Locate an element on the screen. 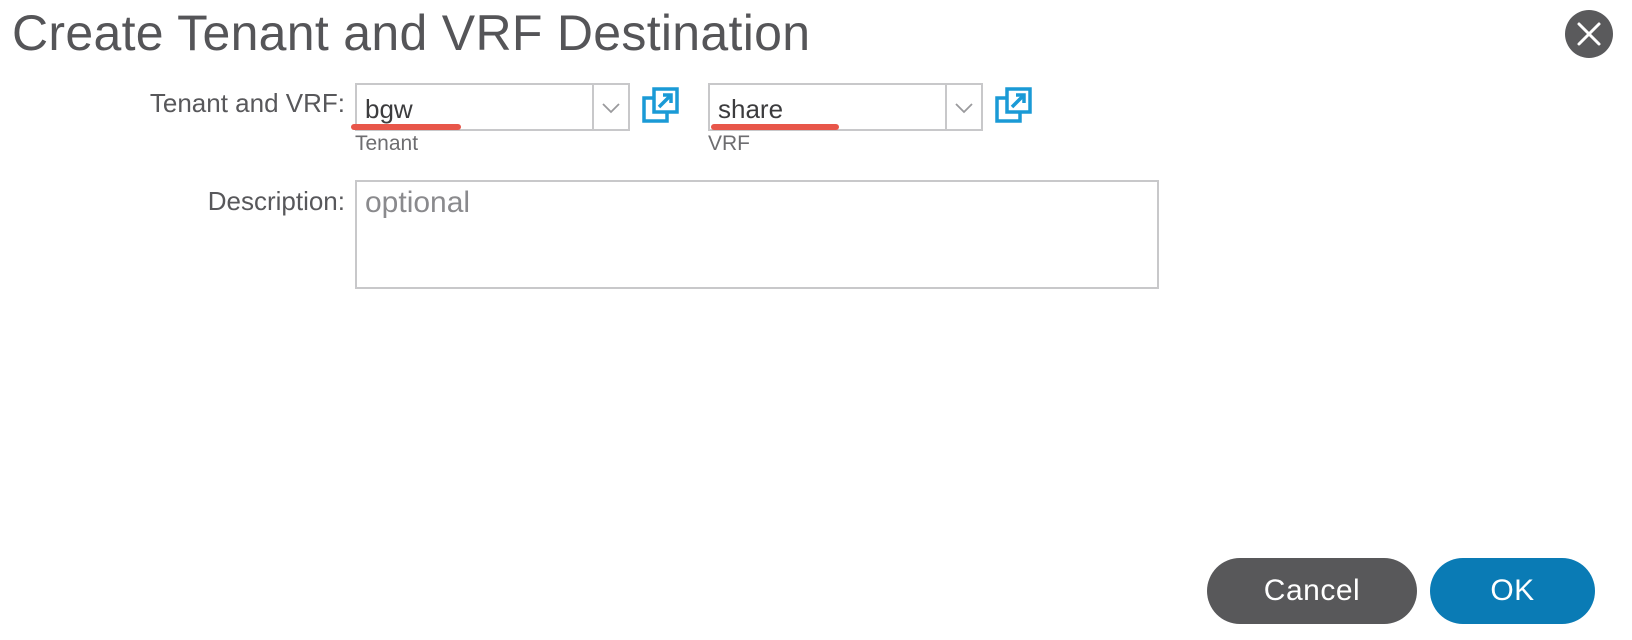 The width and height of the screenshot is (1632, 640). close-button is located at coordinates (1589, 34).